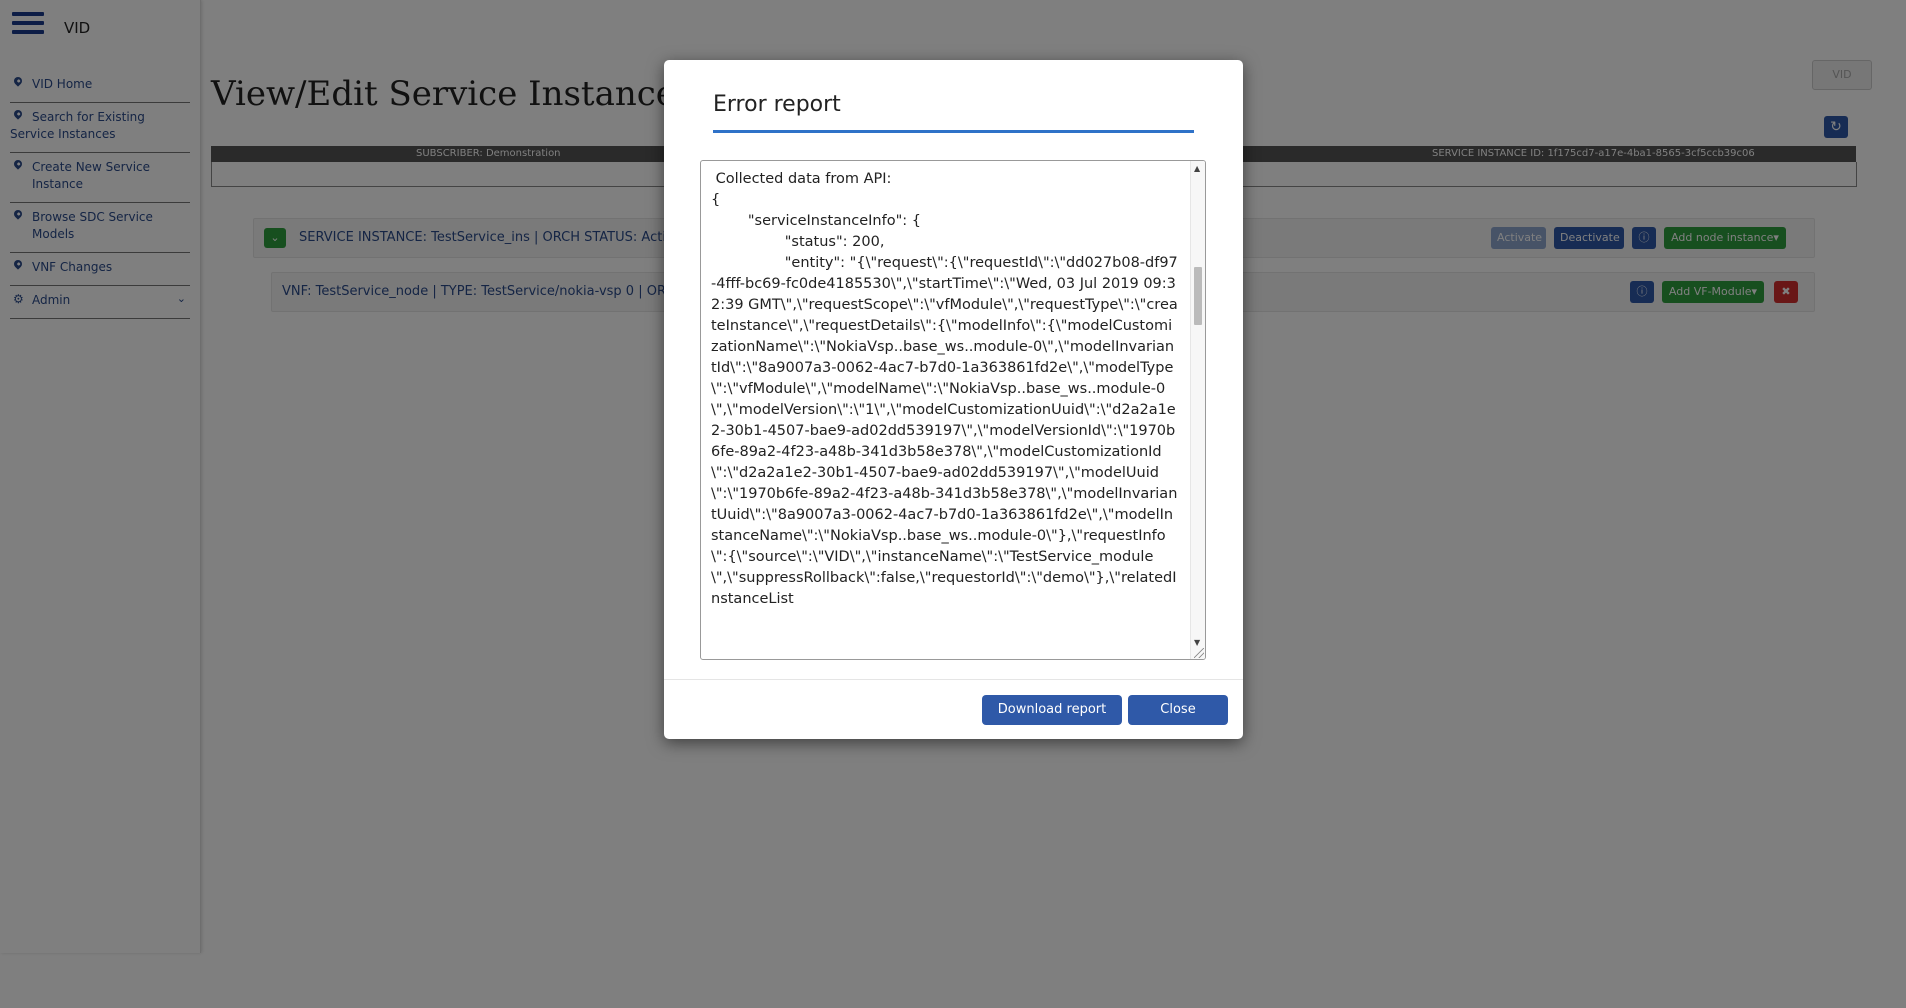  What do you see at coordinates (1197, 642) in the screenshot?
I see `scroll-down-icon: ▼` at bounding box center [1197, 642].